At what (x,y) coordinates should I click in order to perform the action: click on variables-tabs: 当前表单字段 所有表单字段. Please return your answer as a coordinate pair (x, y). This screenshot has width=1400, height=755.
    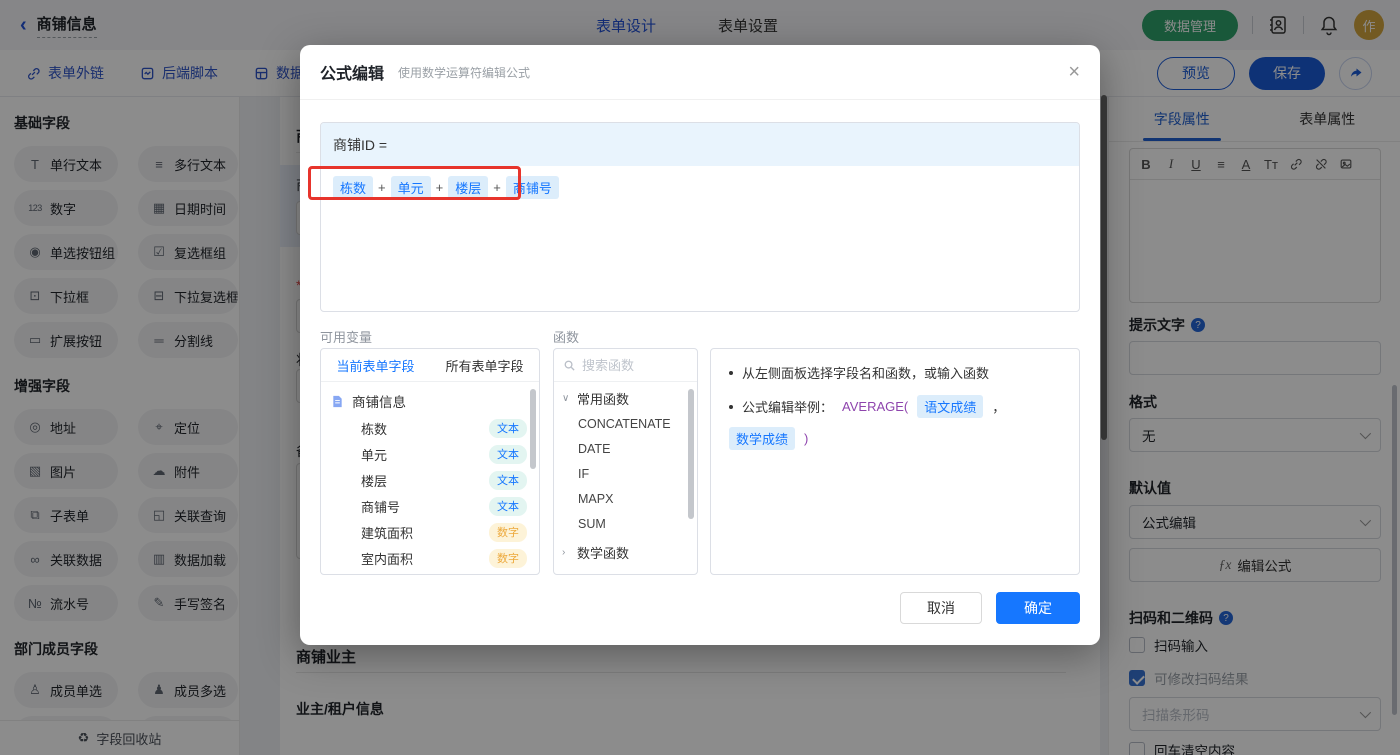
    Looking at the image, I should click on (430, 365).